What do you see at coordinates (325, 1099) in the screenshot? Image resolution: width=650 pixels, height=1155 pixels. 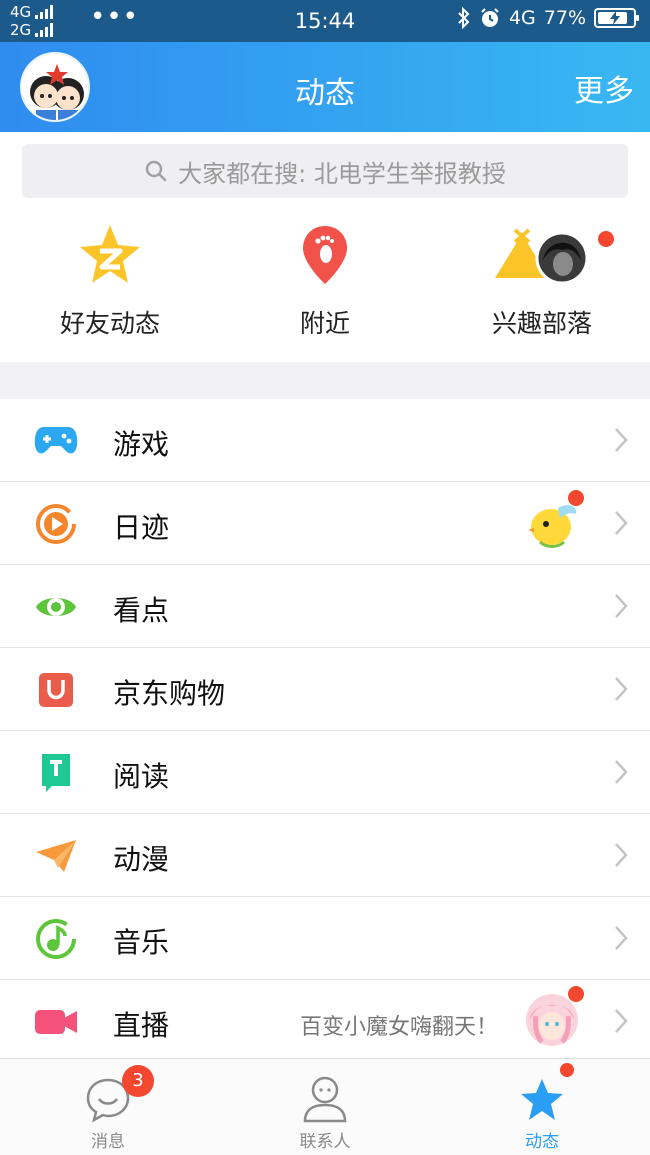 I see `person-icon` at bounding box center [325, 1099].